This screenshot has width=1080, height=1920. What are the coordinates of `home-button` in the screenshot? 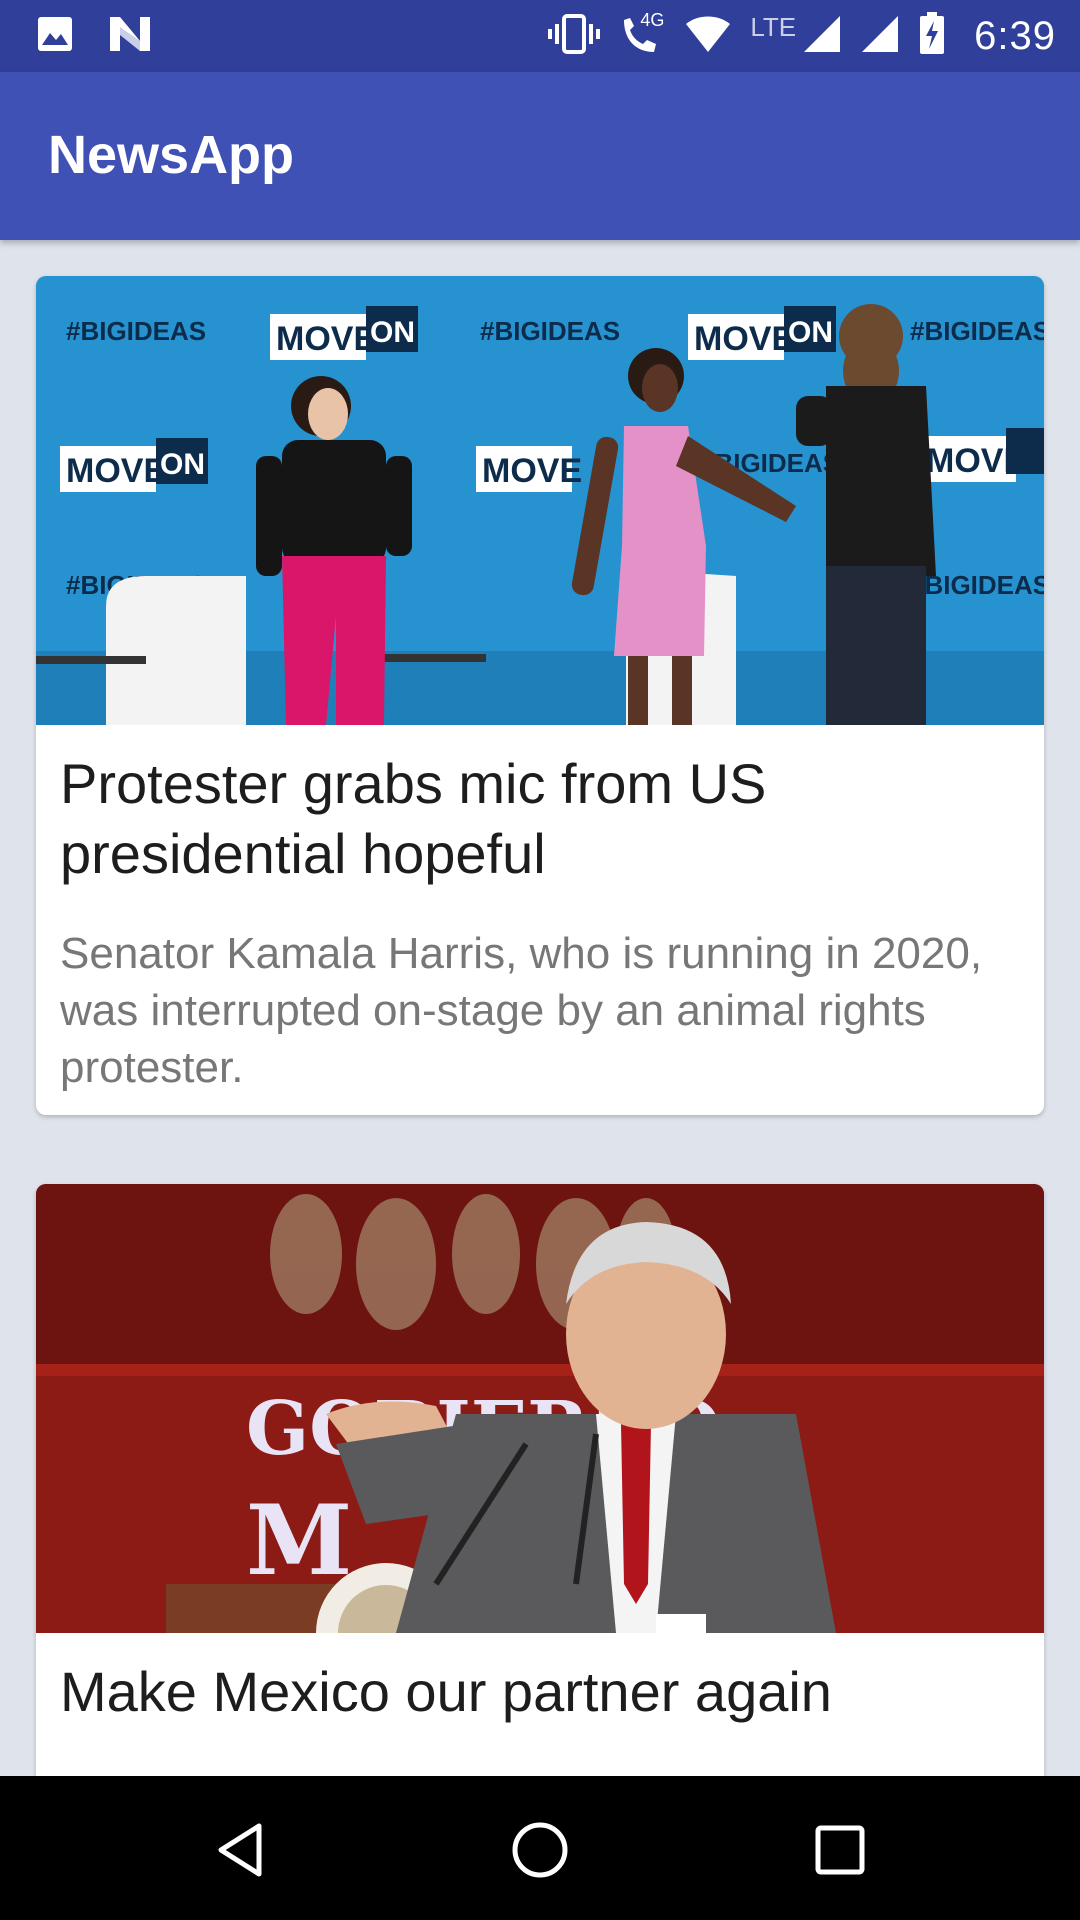 It's located at (540, 1852).